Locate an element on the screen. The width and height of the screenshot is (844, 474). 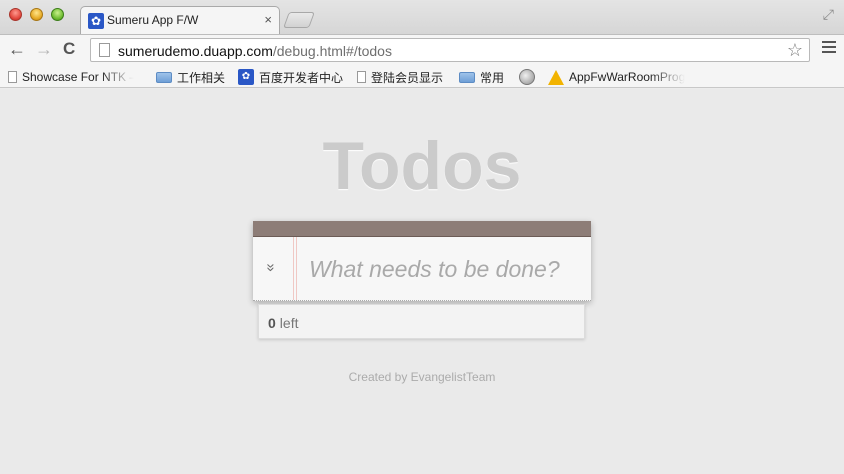
bookmark-globe is located at coordinates (529, 77).